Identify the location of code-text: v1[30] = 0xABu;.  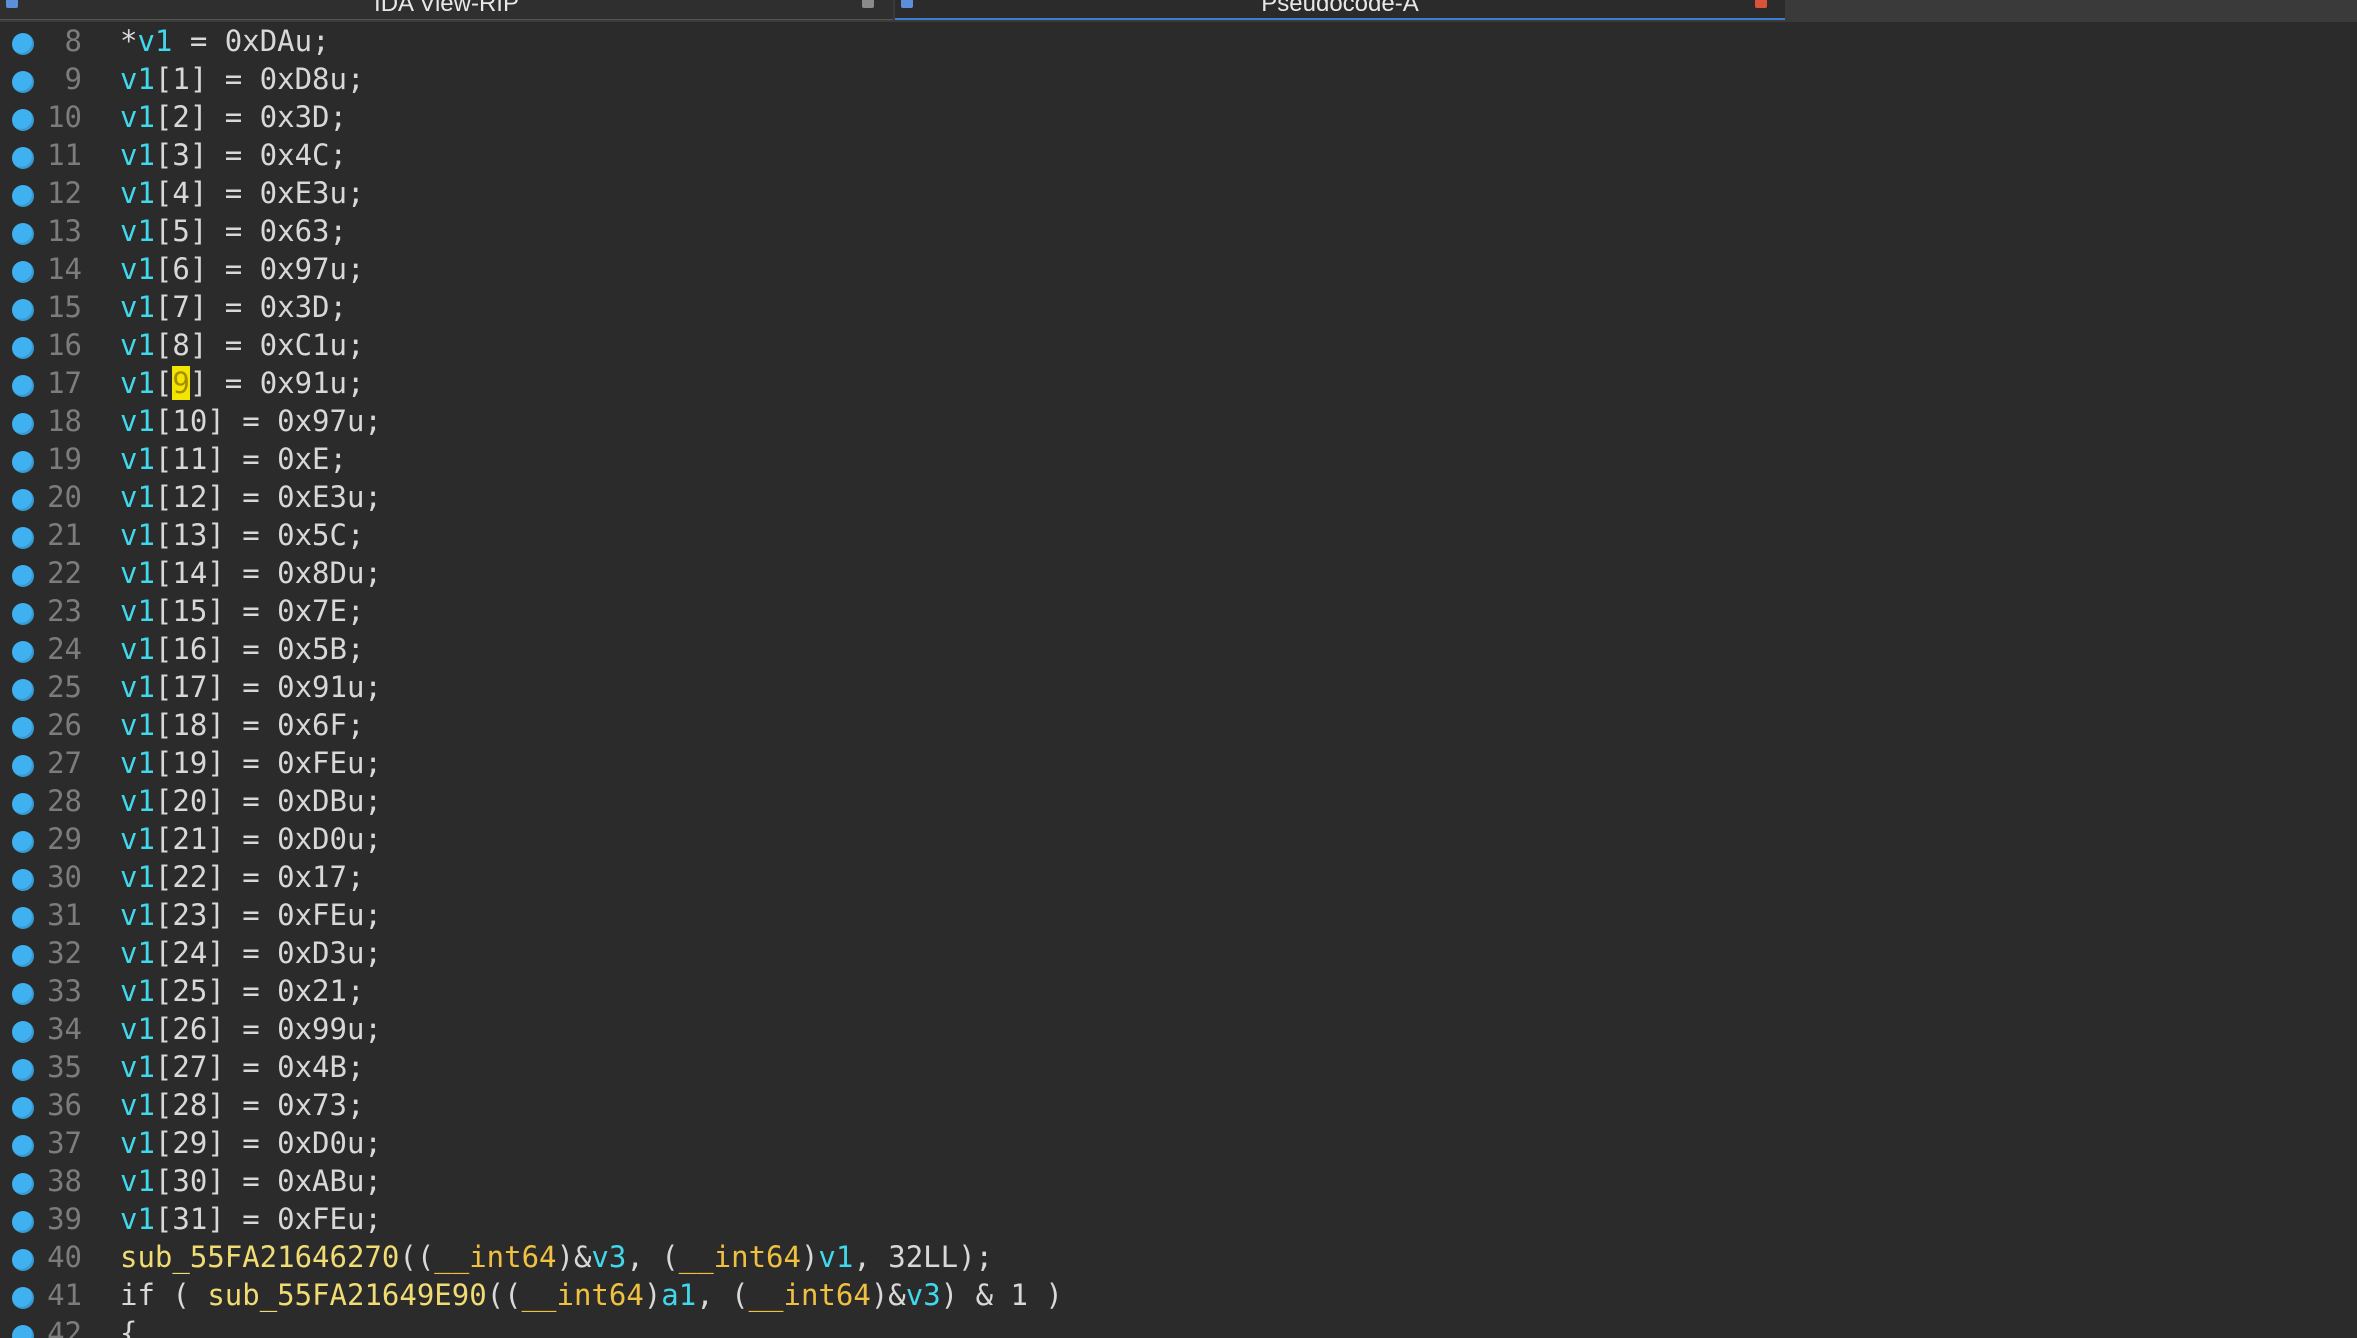
(251, 1181).